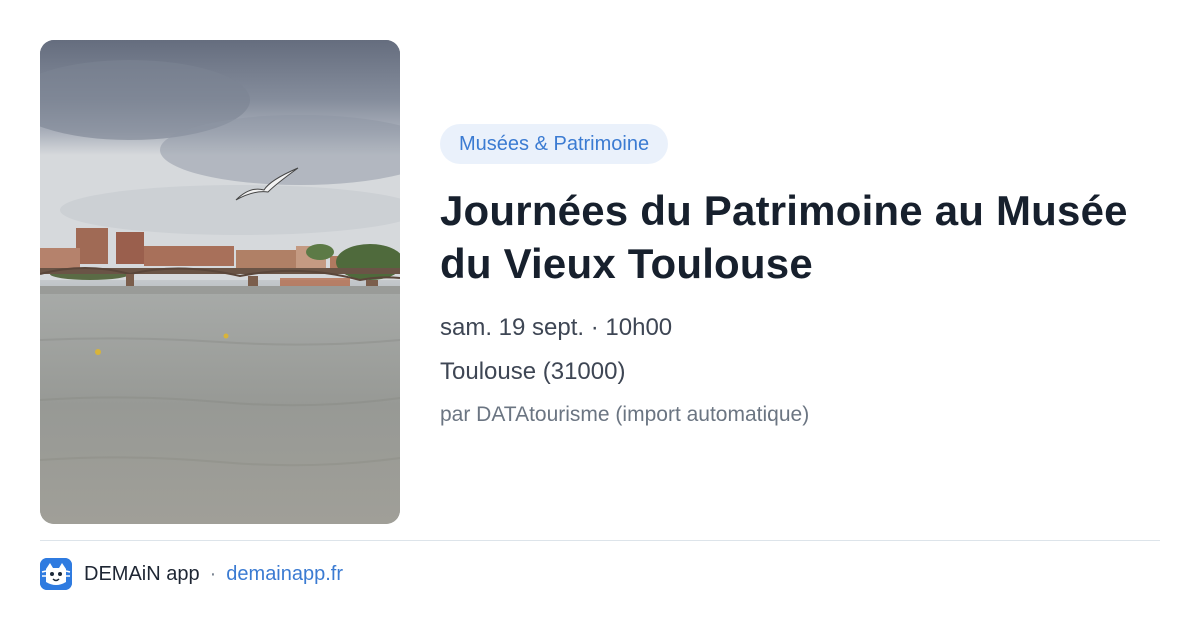  I want to click on domain-link: demainapp.fr, so click(284, 574).